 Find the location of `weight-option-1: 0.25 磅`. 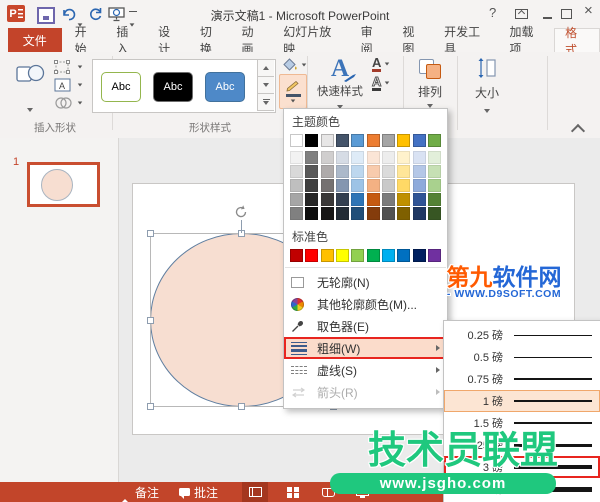

weight-option-1: 0.25 磅 is located at coordinates (522, 335).